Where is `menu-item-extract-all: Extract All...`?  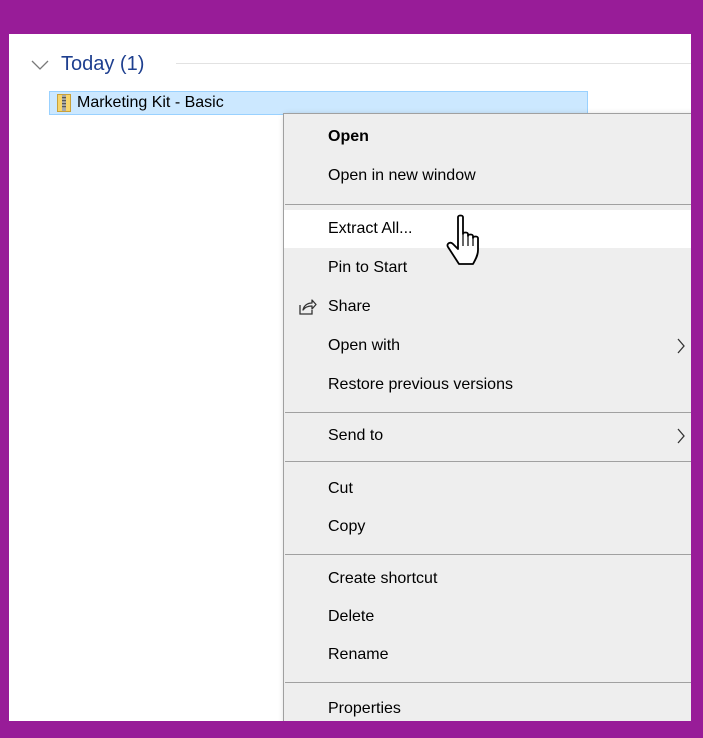 menu-item-extract-all: Extract All... is located at coordinates (487, 229).